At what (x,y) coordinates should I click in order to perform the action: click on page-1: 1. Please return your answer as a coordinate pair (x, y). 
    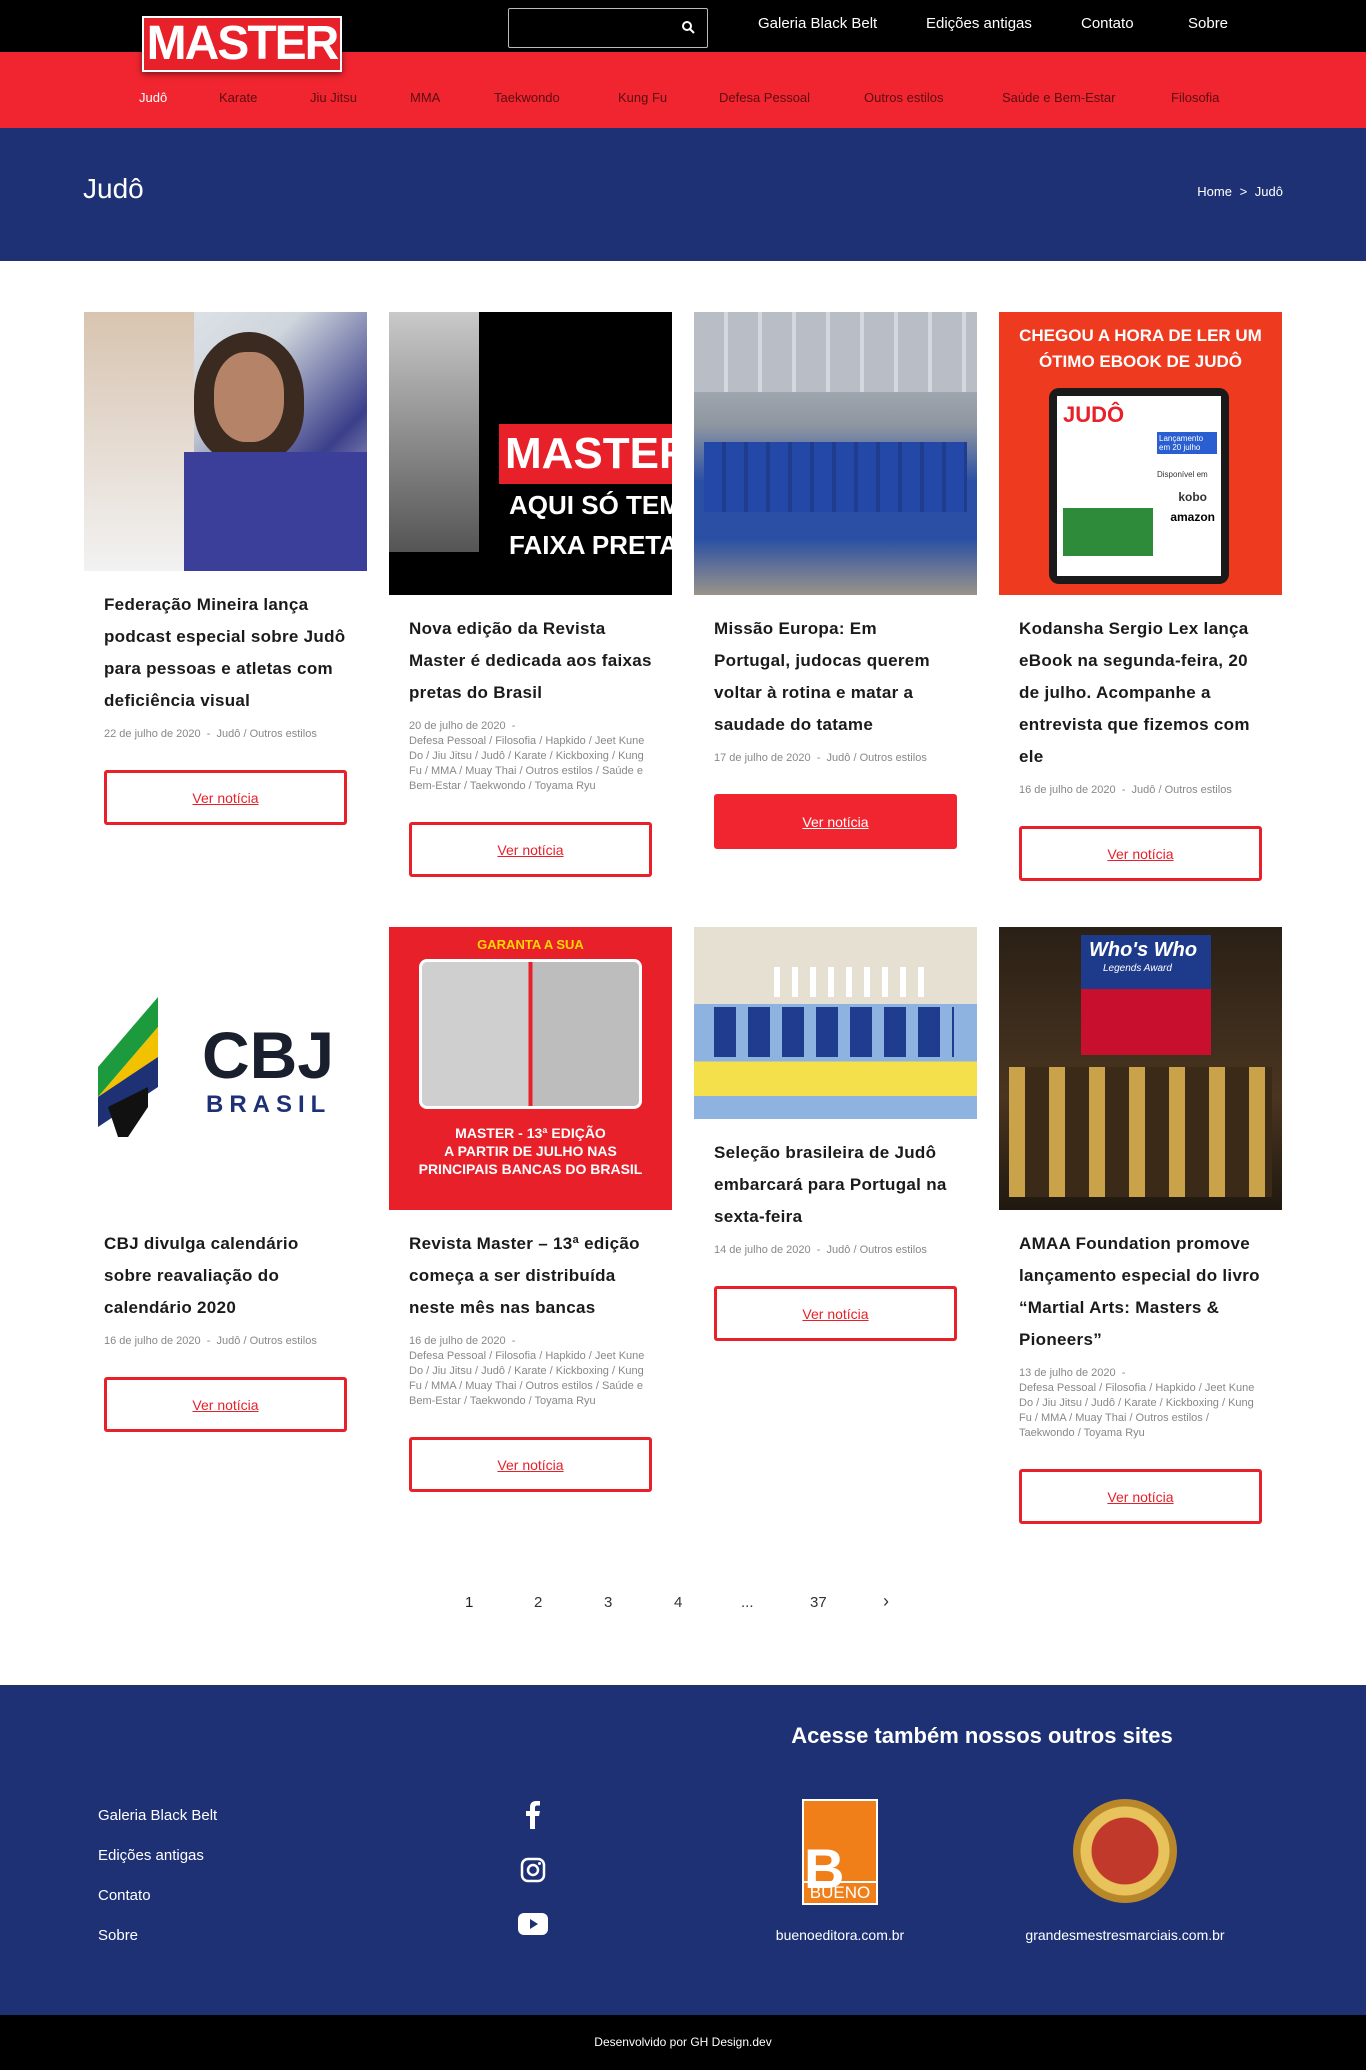
    Looking at the image, I should click on (469, 1602).